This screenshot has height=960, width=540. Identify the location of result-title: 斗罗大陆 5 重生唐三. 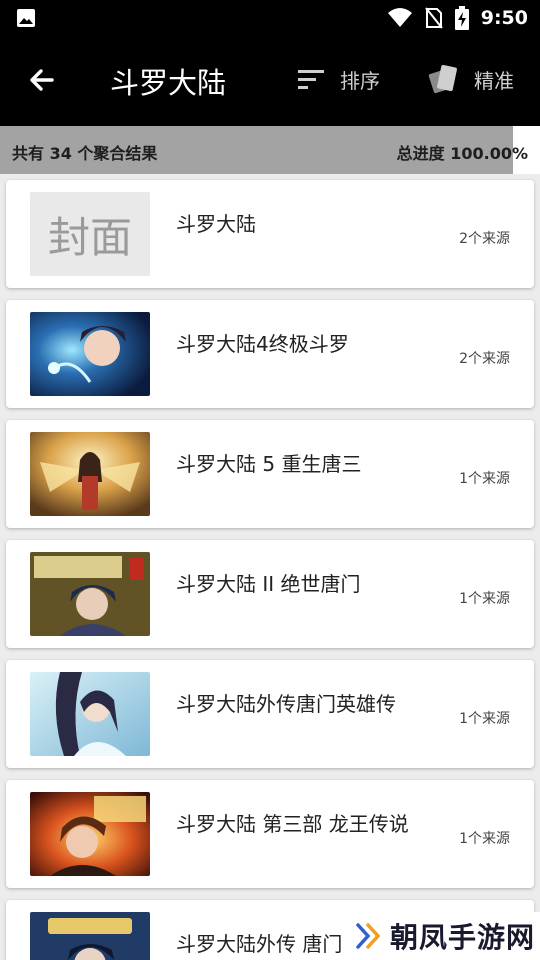
(269, 464).